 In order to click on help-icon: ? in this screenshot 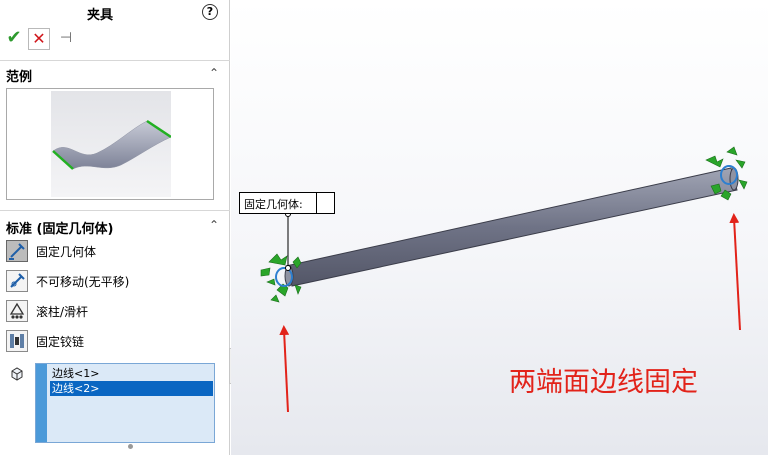, I will do `click(210, 12)`.